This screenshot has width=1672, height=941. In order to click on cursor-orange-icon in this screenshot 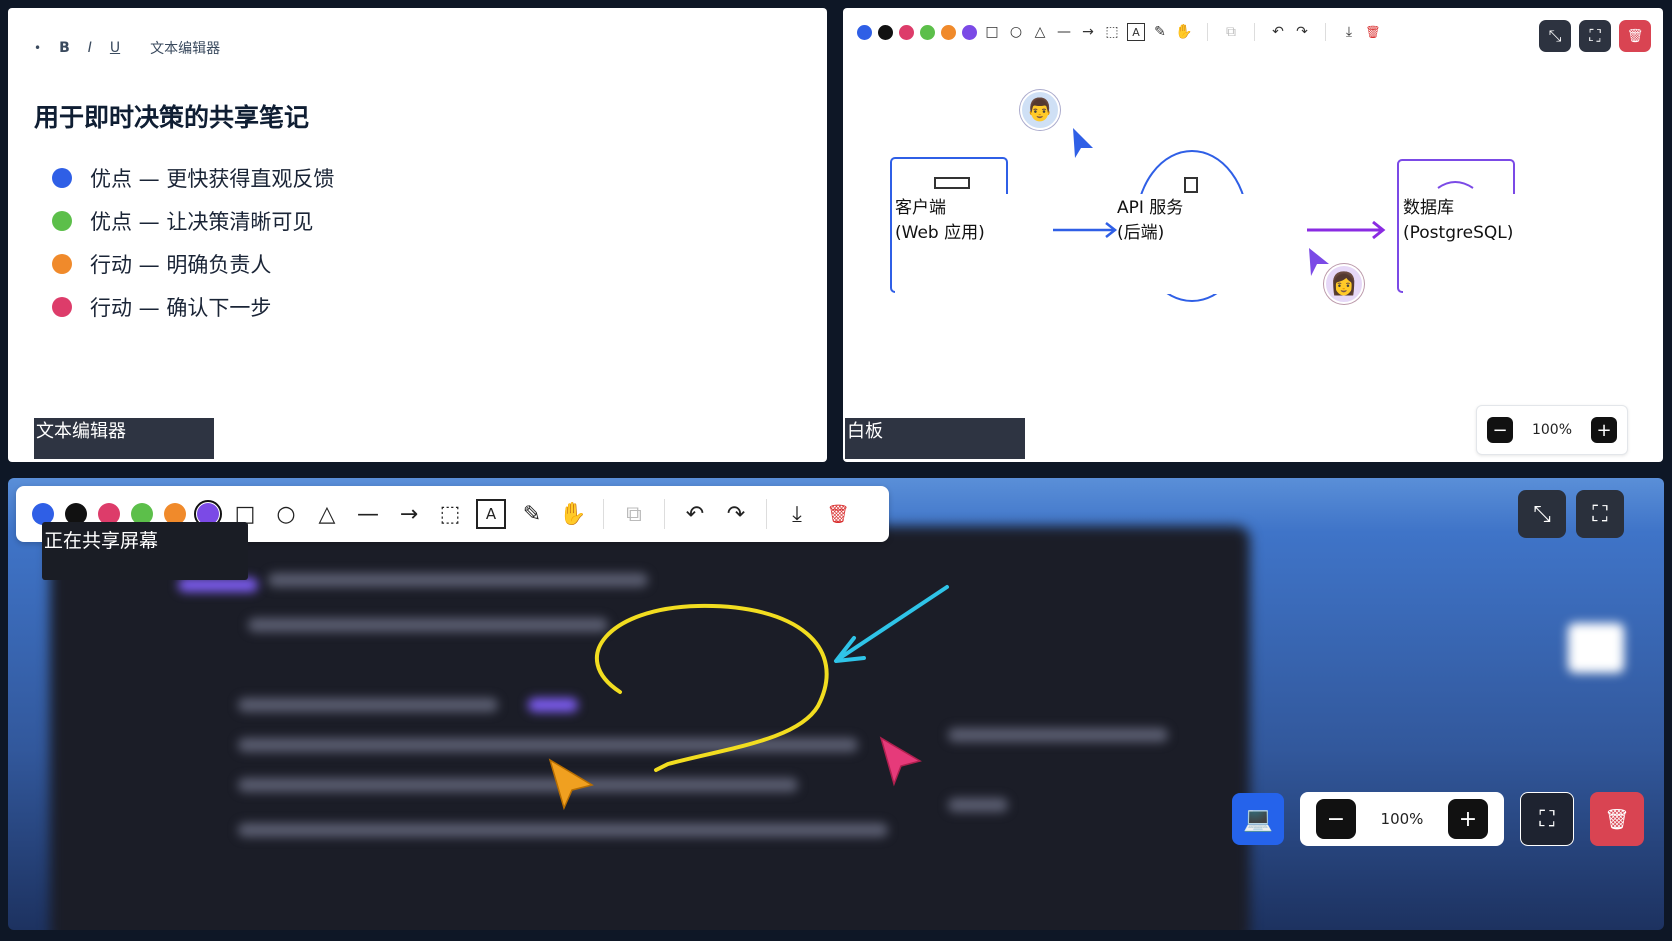, I will do `click(571, 784)`.